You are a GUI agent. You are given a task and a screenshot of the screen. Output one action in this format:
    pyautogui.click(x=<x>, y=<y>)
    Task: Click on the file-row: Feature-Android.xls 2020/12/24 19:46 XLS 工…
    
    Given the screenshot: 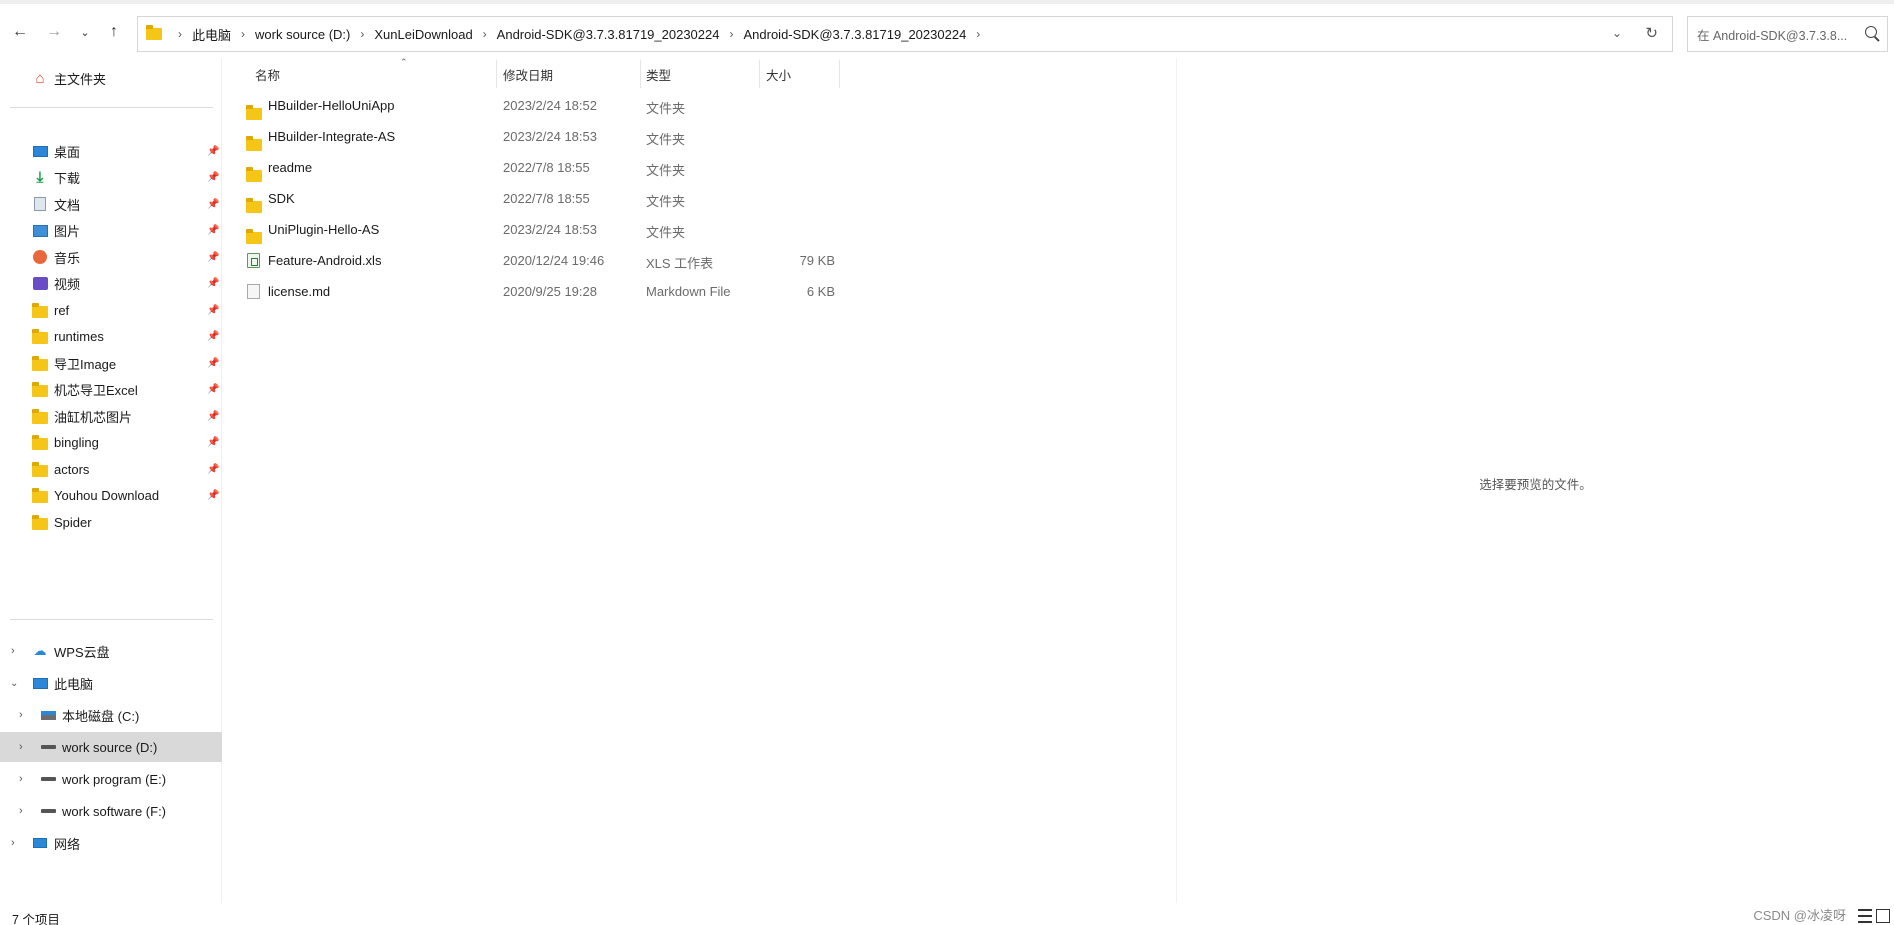 What is the action you would take?
    pyautogui.click(x=649, y=261)
    